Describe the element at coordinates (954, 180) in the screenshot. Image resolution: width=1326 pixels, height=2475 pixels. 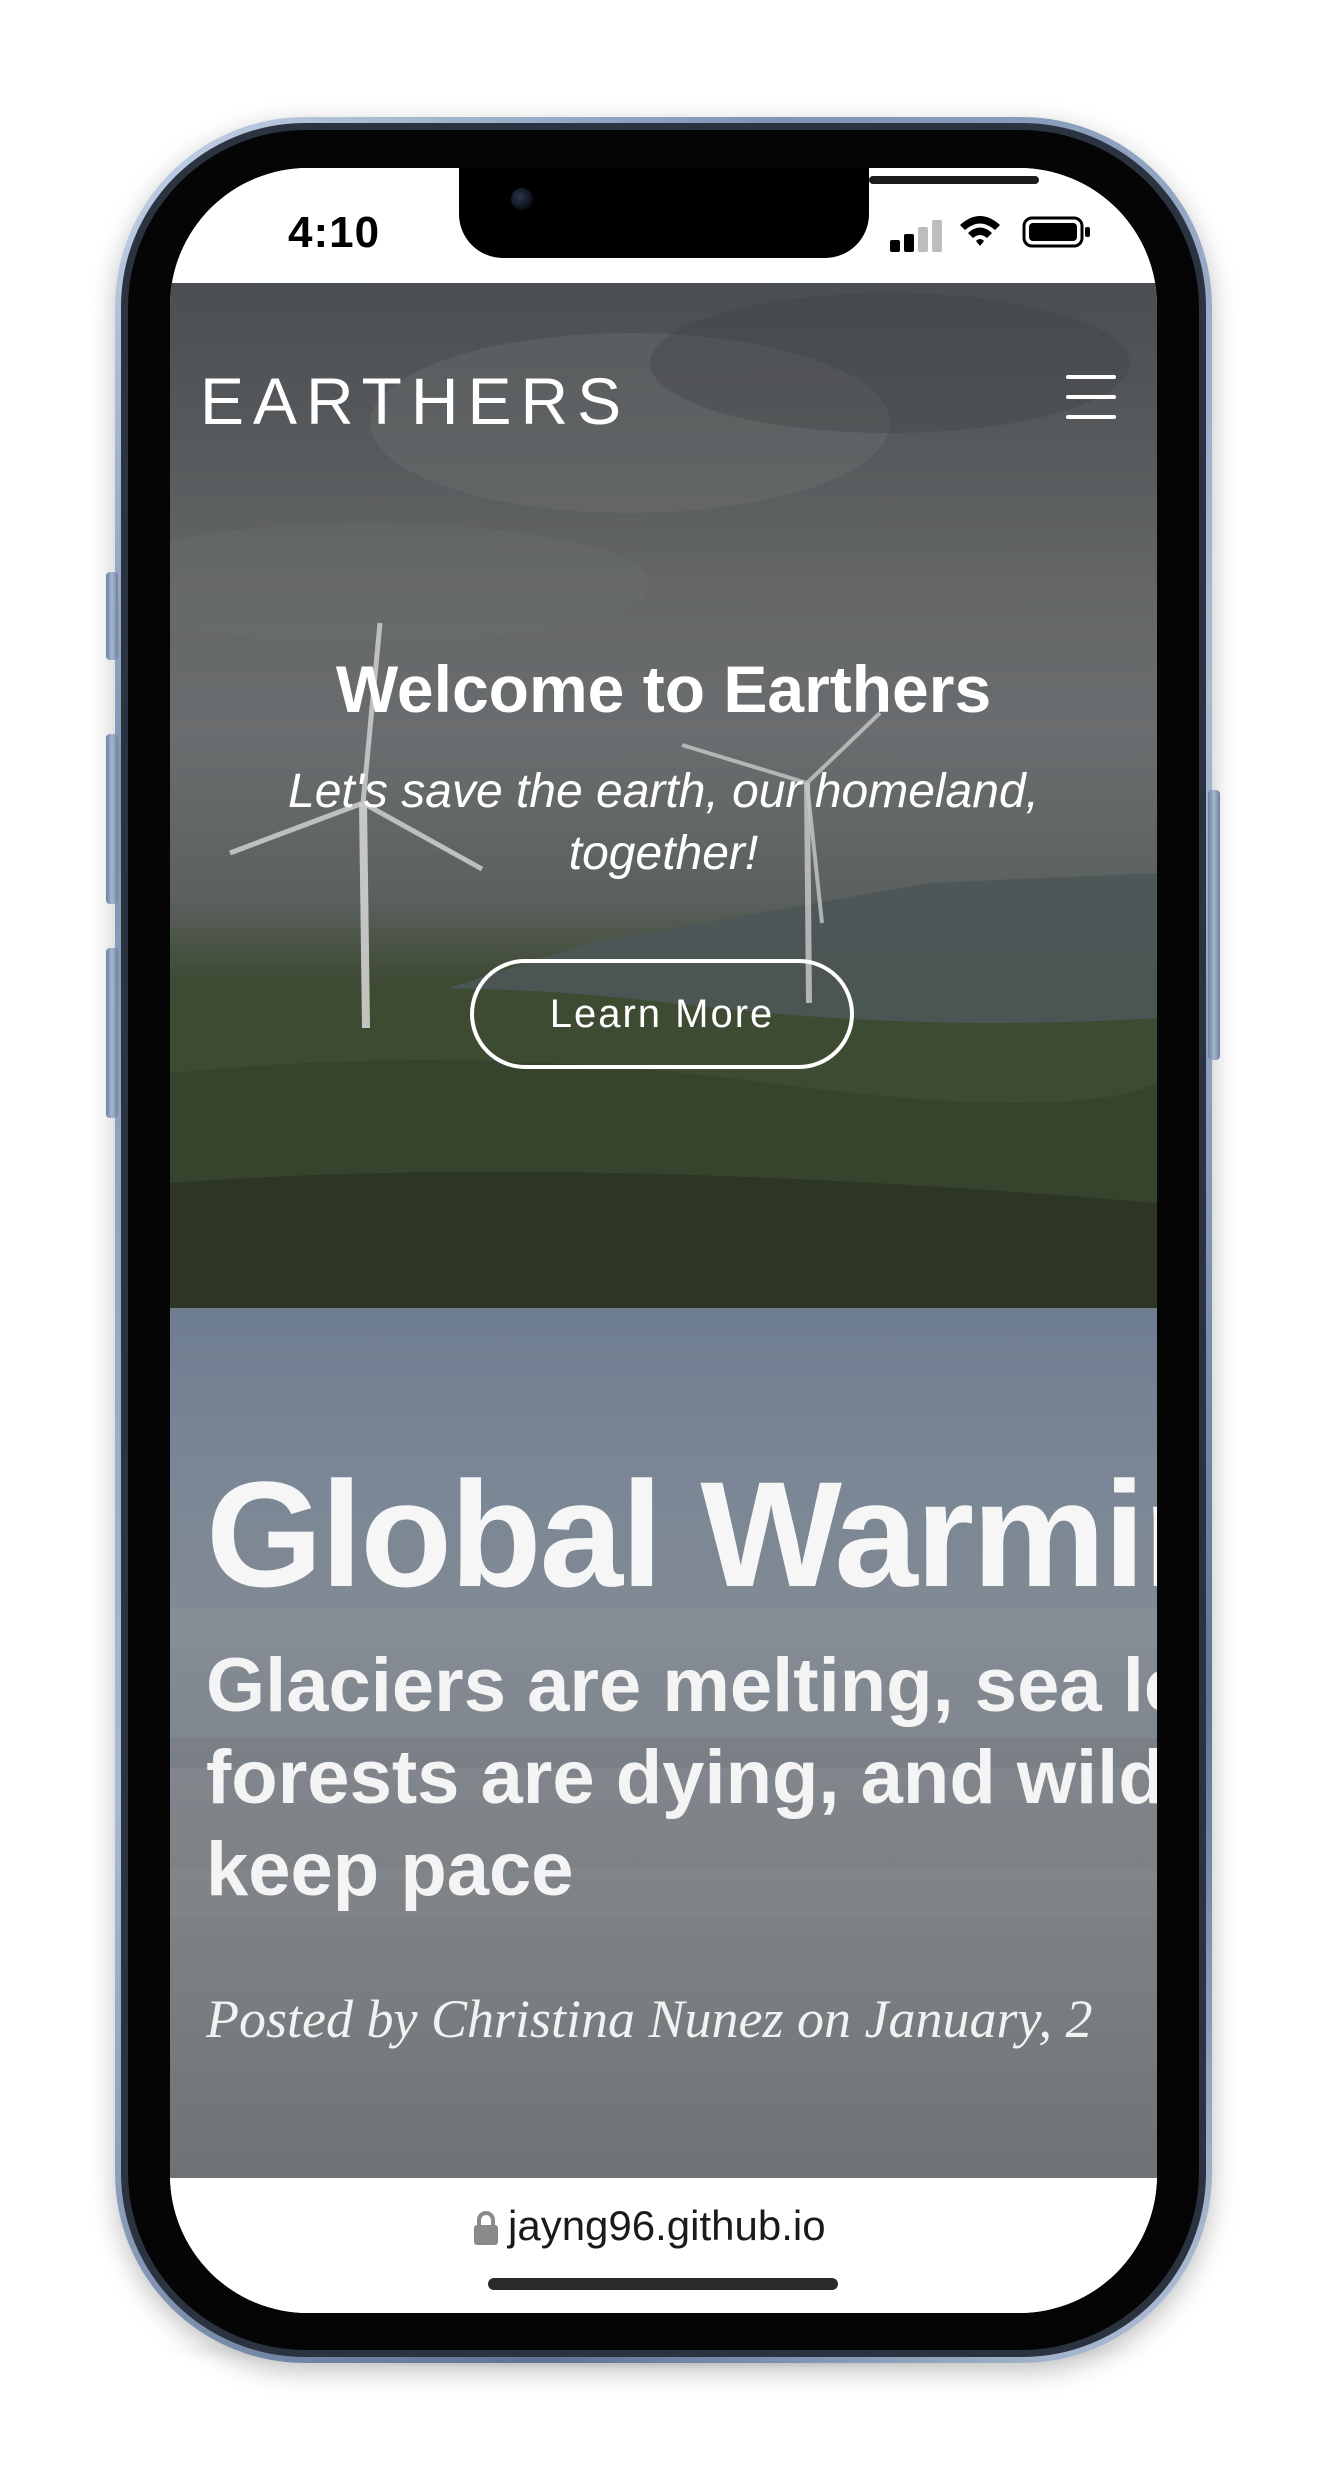
I see `speaker-grille` at that location.